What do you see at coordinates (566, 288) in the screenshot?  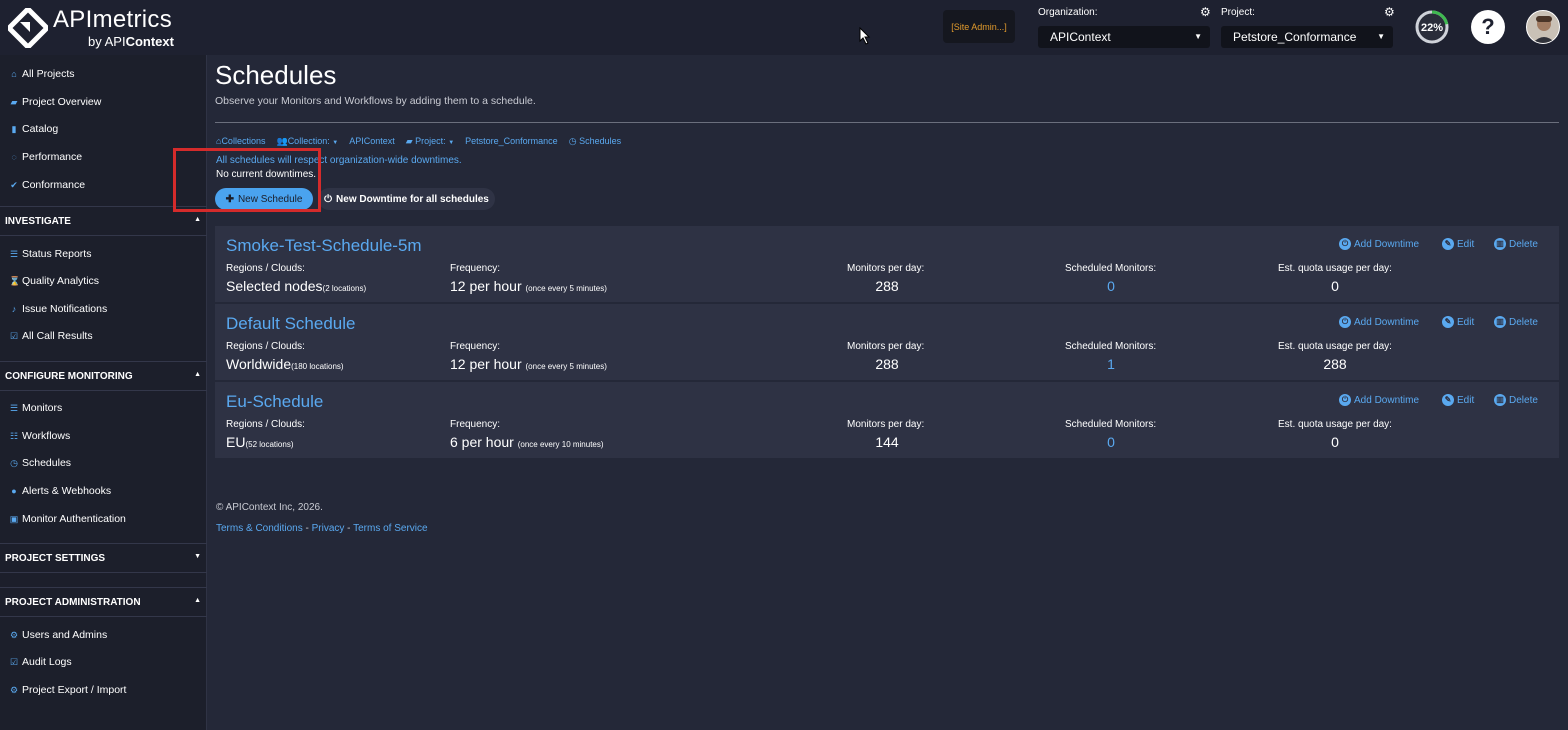 I see `frequency-detail: (once every 5 minutes)` at bounding box center [566, 288].